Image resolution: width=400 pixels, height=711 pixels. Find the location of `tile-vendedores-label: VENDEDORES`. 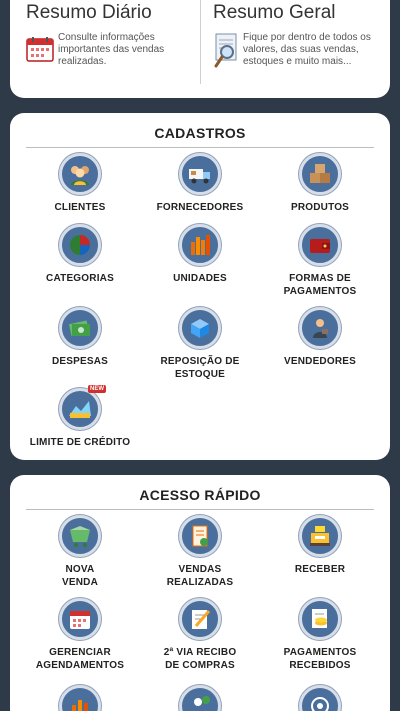

tile-vendedores-label: VENDEDORES is located at coordinates (319, 361).